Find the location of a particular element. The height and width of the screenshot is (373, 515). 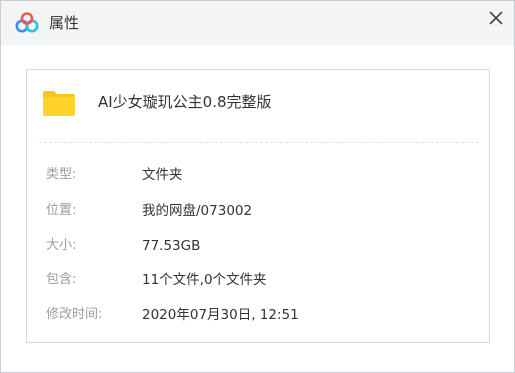

property-label: 位置: is located at coordinates (61, 210).